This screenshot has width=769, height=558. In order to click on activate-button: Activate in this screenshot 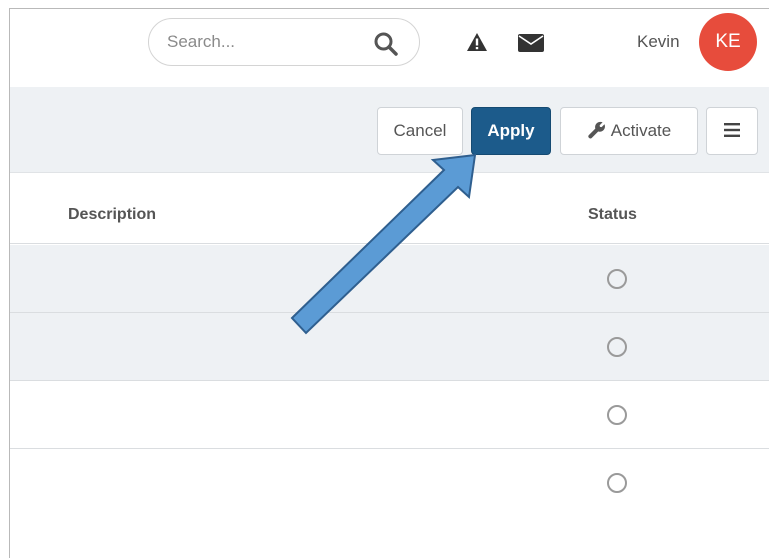, I will do `click(629, 131)`.